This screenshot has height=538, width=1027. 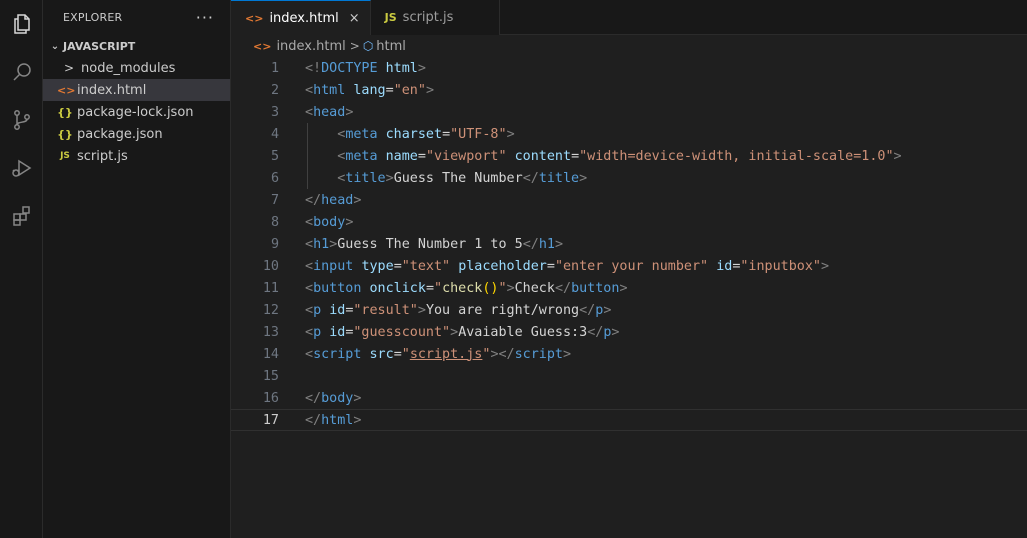 What do you see at coordinates (21, 120) in the screenshot?
I see `source-control-icon` at bounding box center [21, 120].